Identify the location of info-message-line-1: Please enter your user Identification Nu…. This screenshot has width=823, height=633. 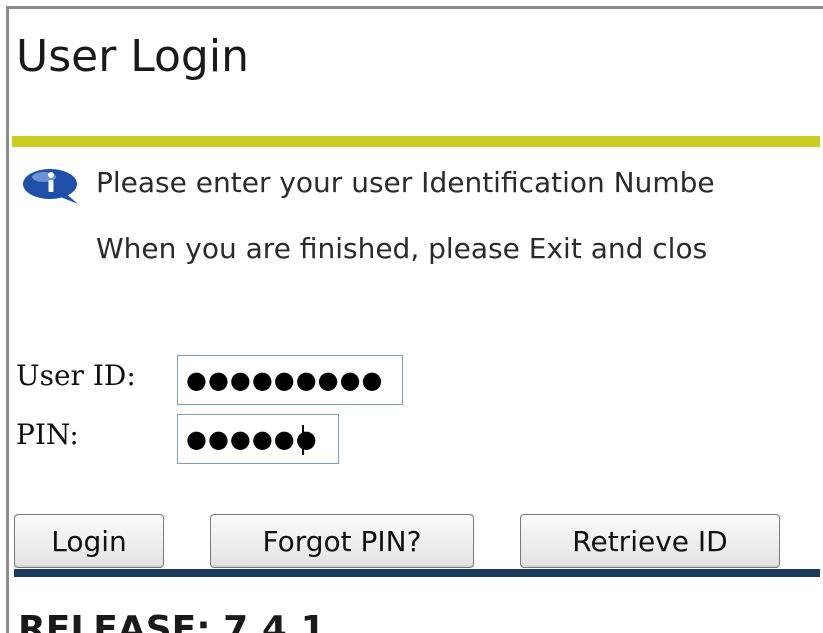
(405, 182).